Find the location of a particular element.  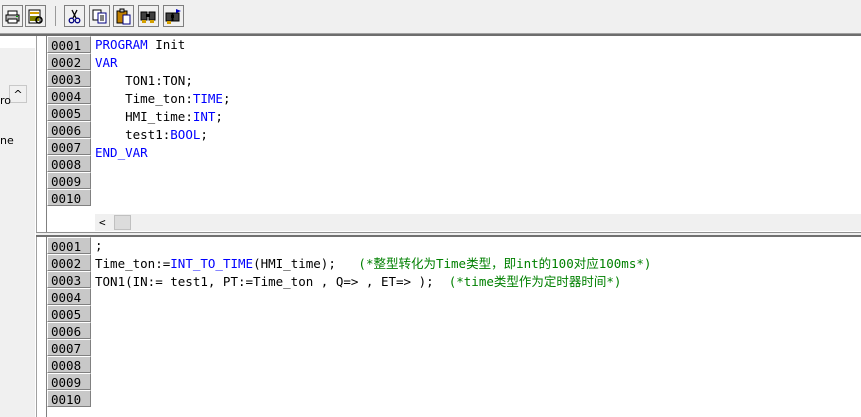

cut-button is located at coordinates (74, 16).